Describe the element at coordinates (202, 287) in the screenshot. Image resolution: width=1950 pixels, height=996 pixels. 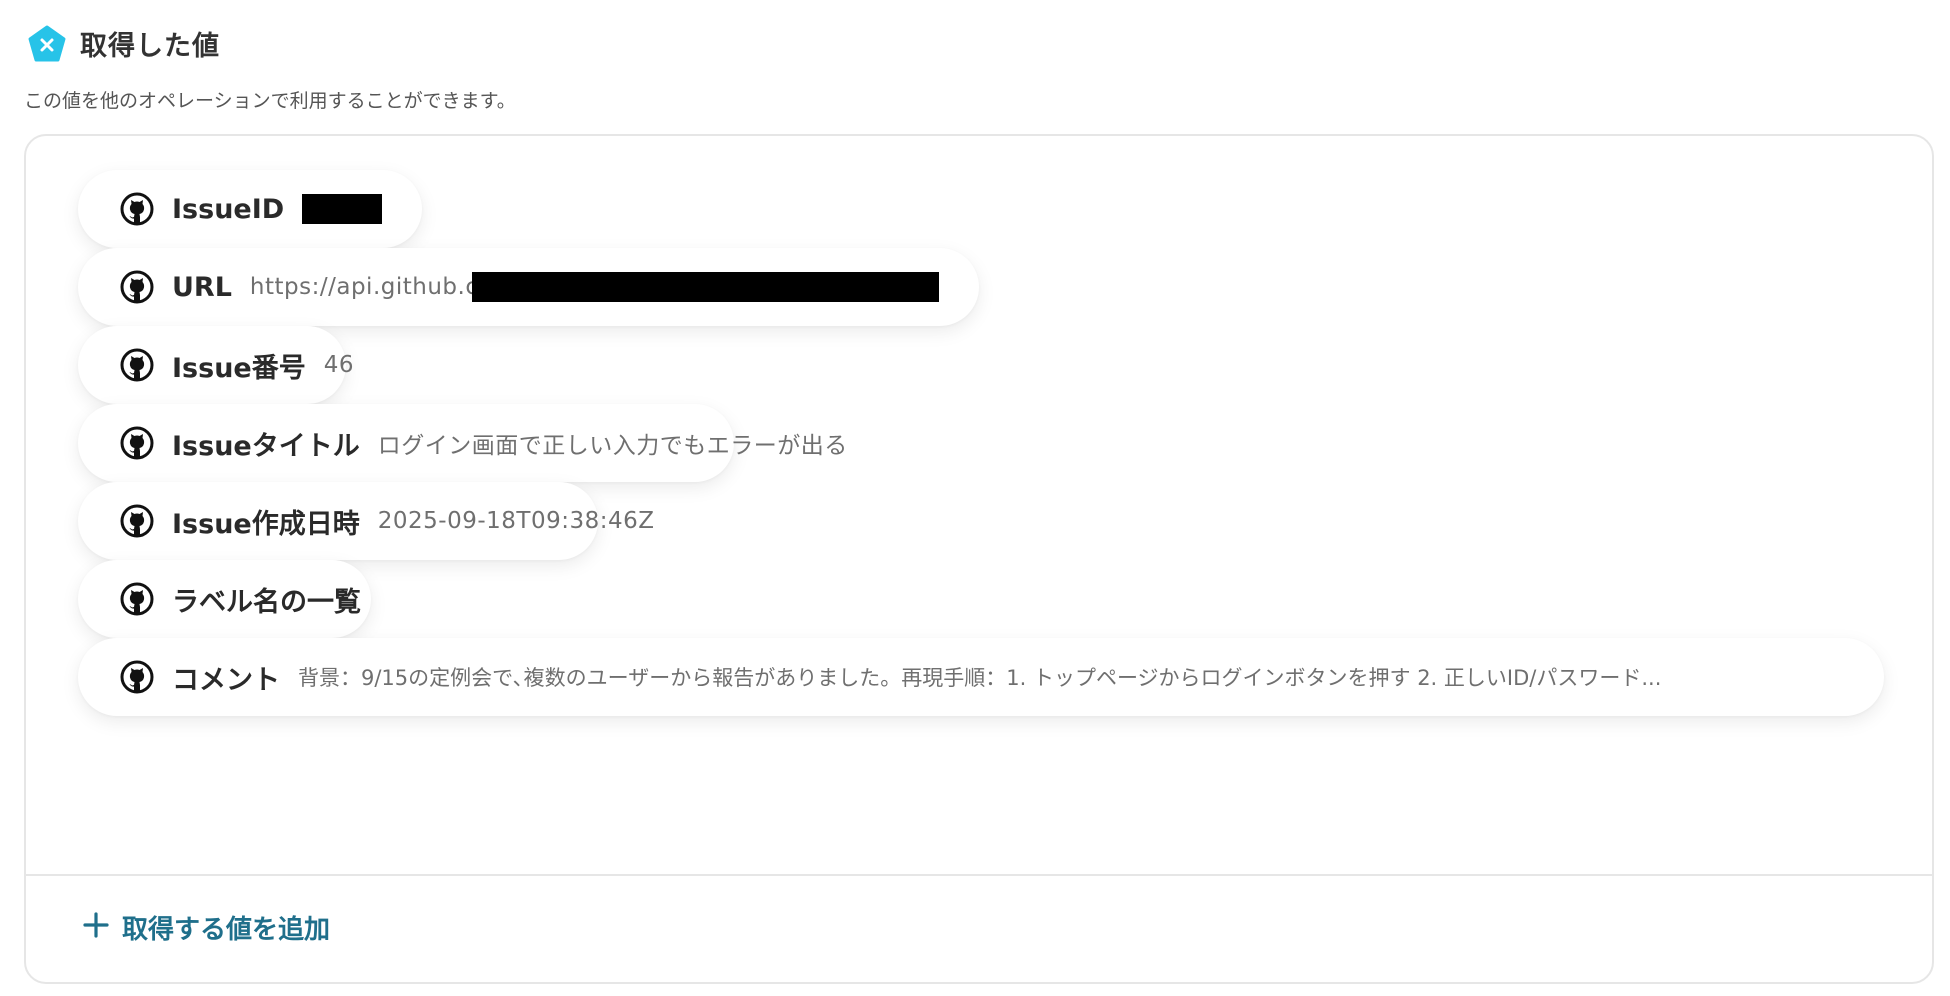
I see `value-label: URL` at that location.